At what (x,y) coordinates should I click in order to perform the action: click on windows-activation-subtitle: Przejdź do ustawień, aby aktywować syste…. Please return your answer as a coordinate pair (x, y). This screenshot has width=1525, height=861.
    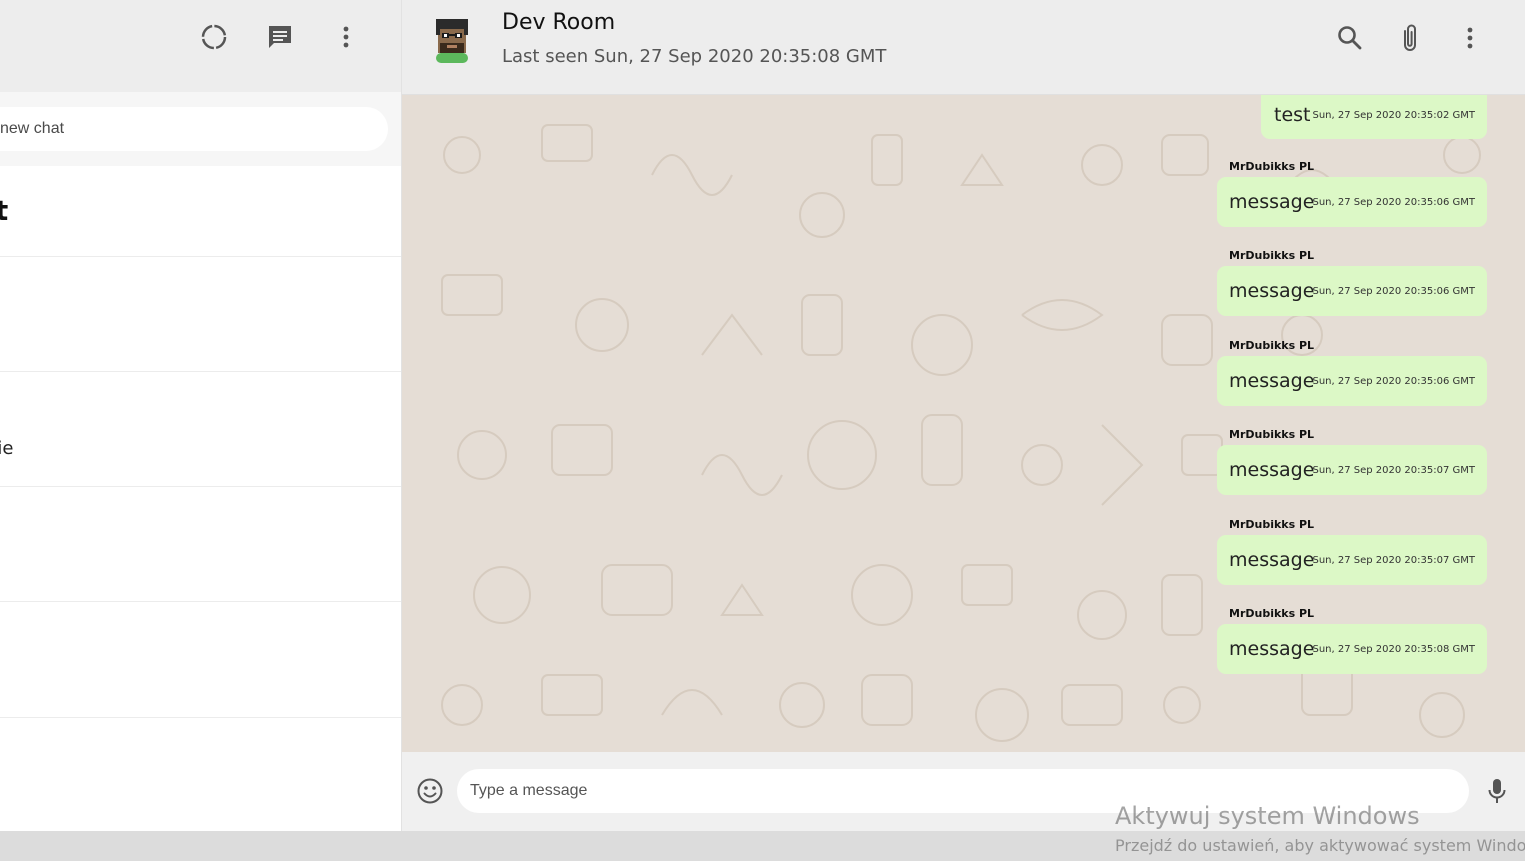
    Looking at the image, I should click on (1320, 845).